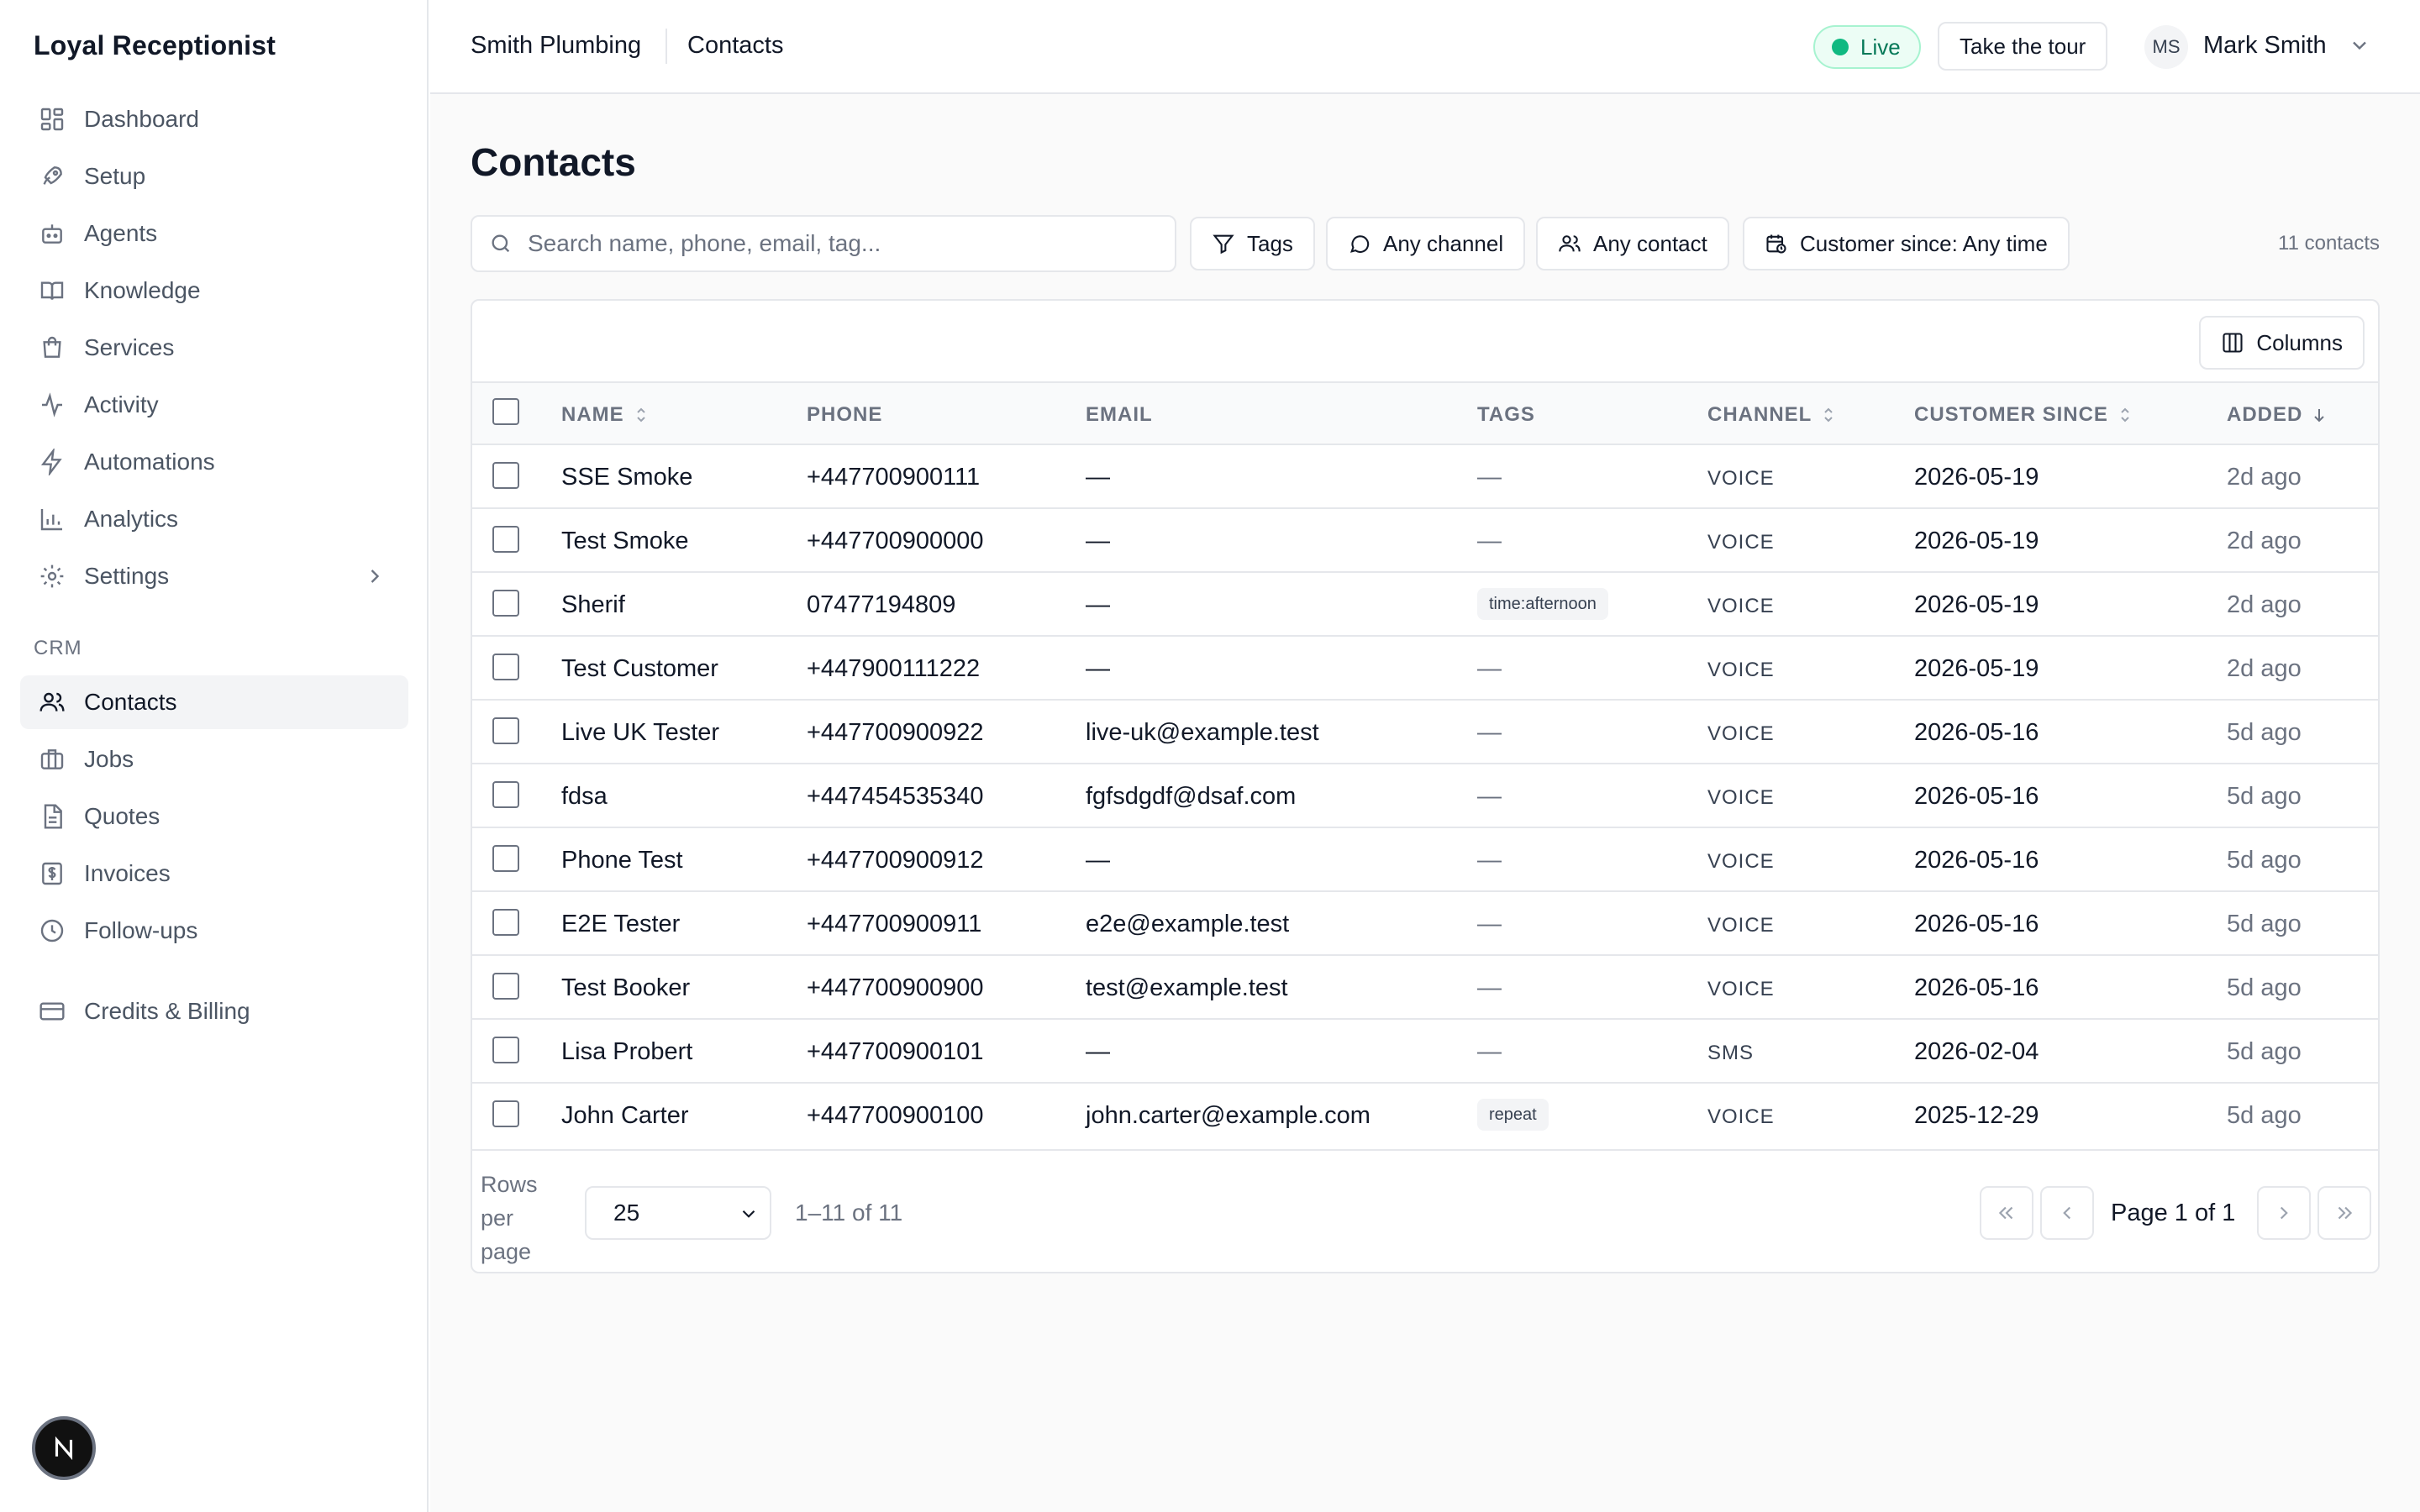 The height and width of the screenshot is (1512, 2420). What do you see at coordinates (1426, 243) in the screenshot?
I see `channel-filter-button: Any channel` at bounding box center [1426, 243].